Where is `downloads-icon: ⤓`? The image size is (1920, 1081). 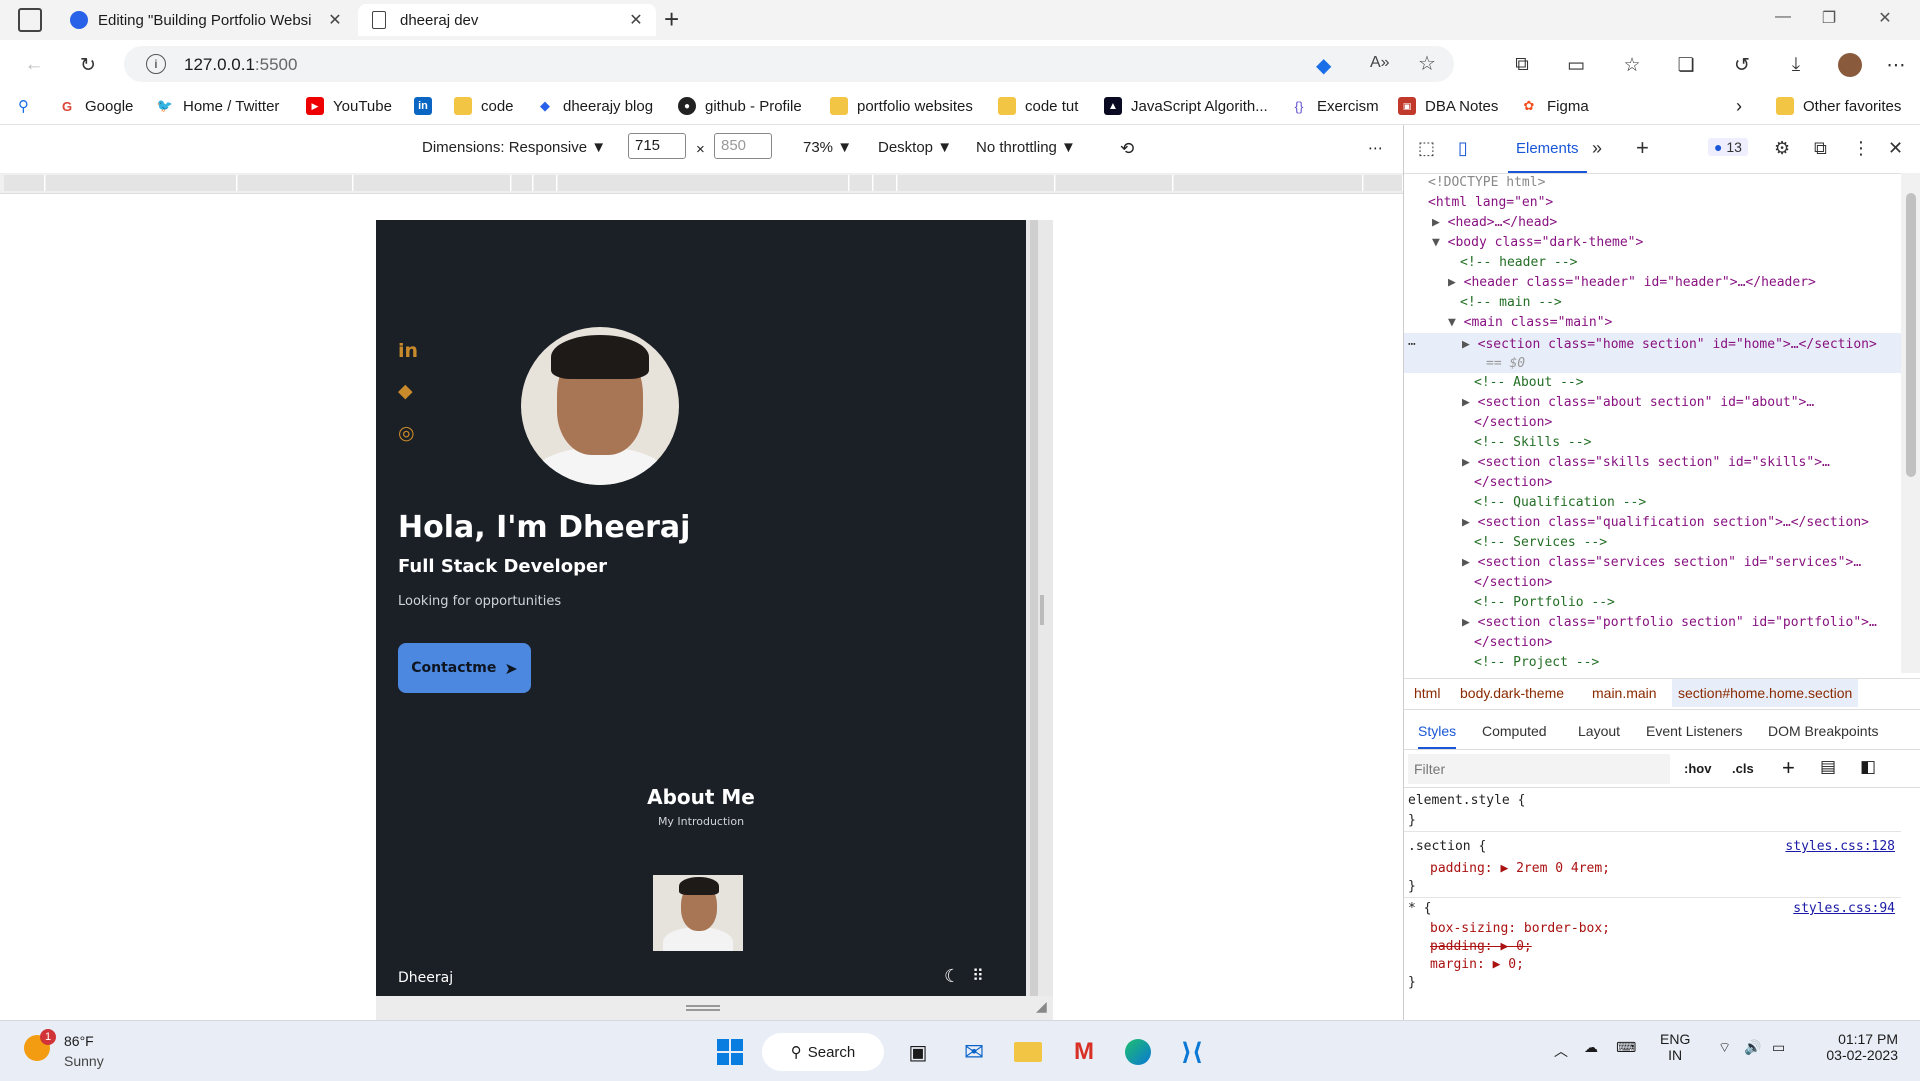 downloads-icon: ⤓ is located at coordinates (1796, 65).